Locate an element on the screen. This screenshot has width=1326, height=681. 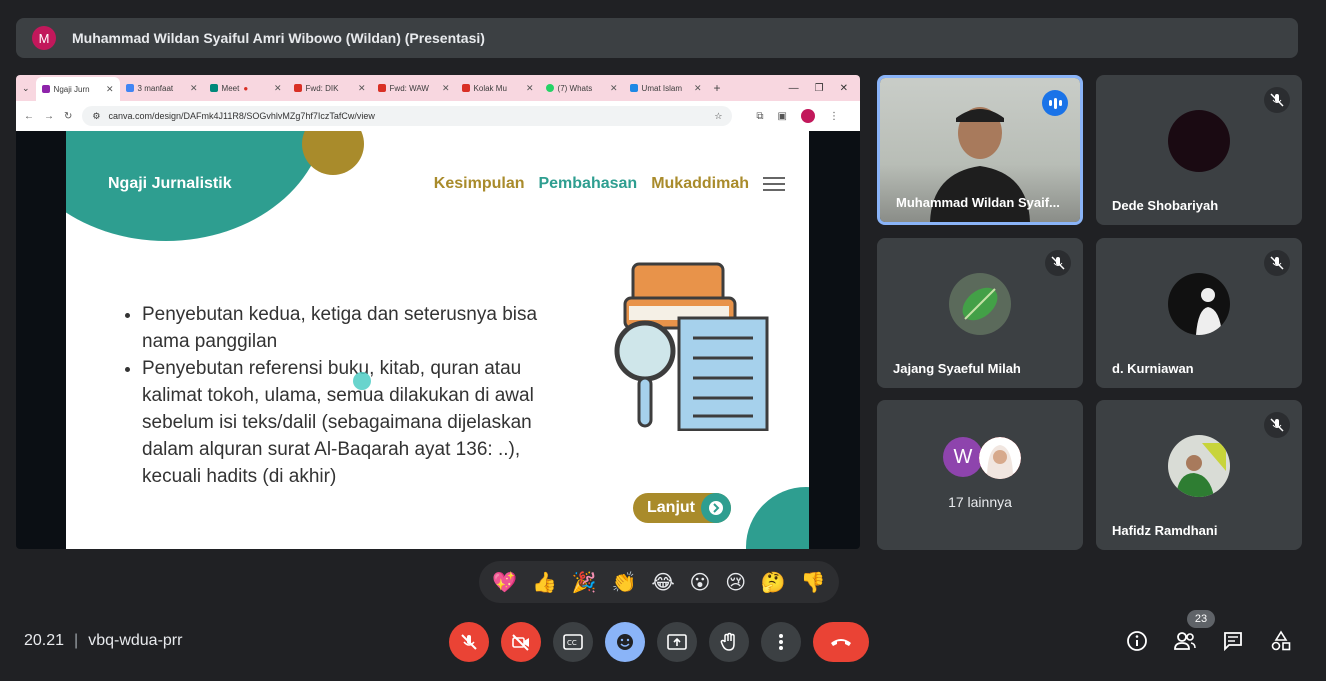
participant-name: Hafidz Ramdhani is located at coordinates (1165, 530).